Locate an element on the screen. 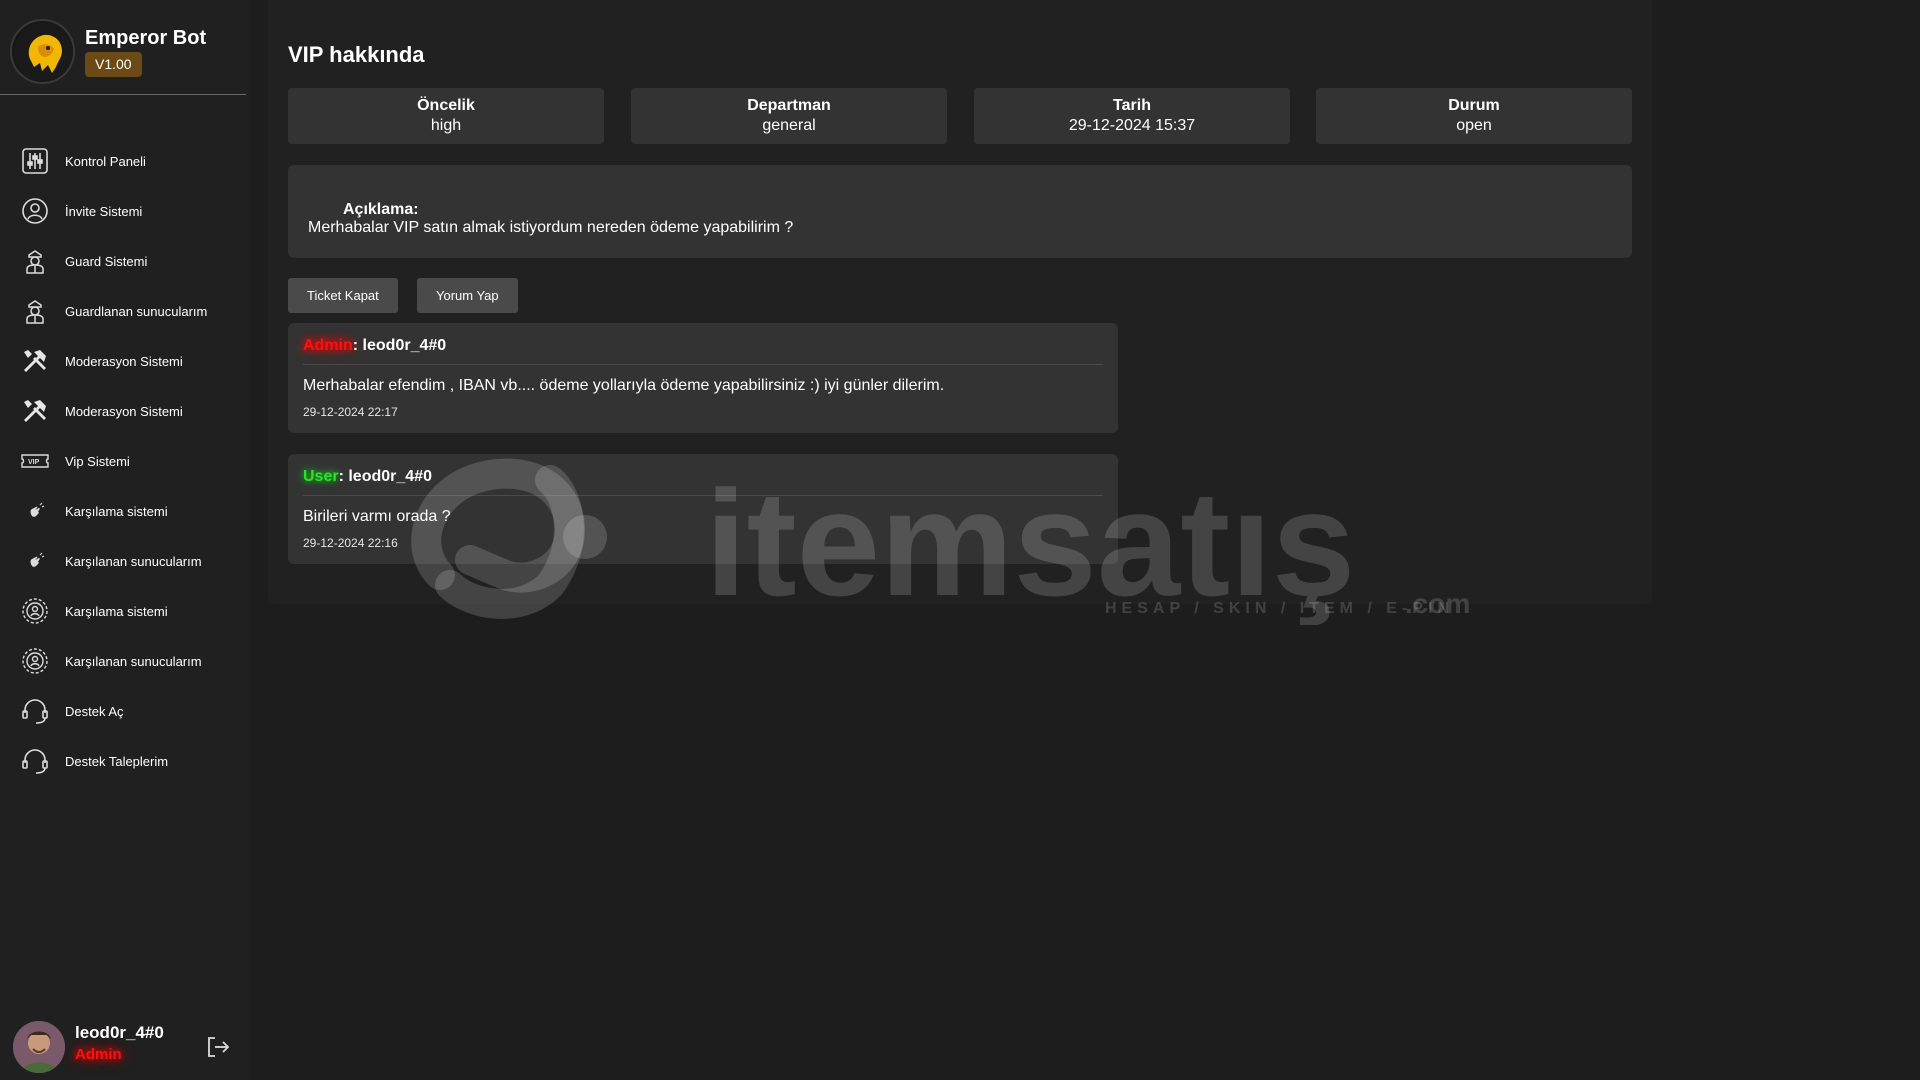 The image size is (1920, 1080). department-card: Departman general is located at coordinates (789, 116).